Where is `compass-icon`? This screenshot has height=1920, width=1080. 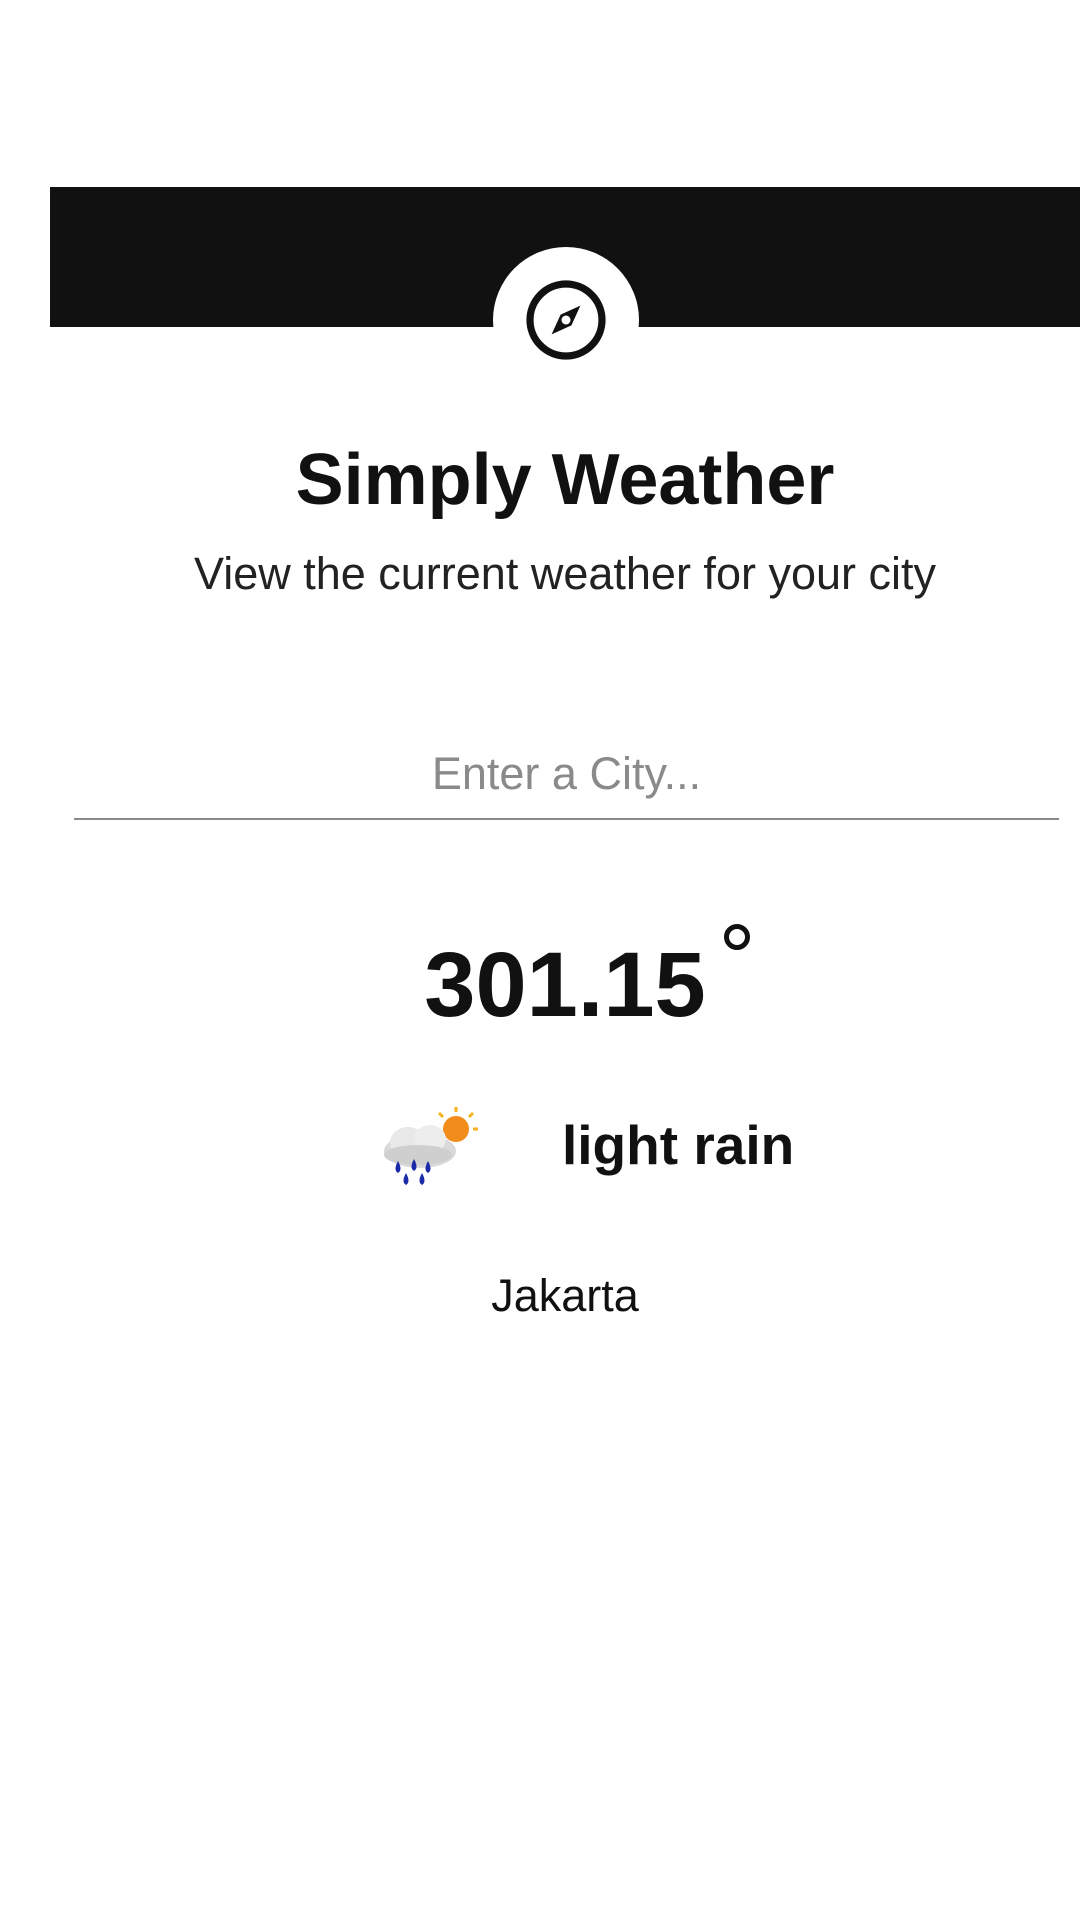 compass-icon is located at coordinates (566, 320).